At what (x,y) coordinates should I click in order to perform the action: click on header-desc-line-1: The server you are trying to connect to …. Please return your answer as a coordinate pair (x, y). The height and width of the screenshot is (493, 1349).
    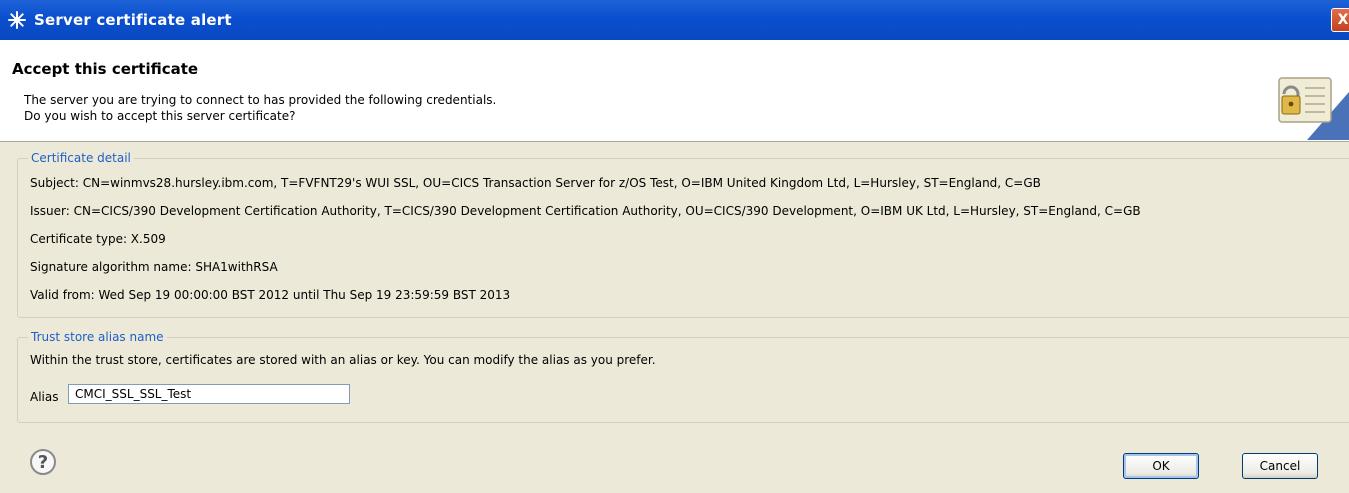
    Looking at the image, I should click on (260, 100).